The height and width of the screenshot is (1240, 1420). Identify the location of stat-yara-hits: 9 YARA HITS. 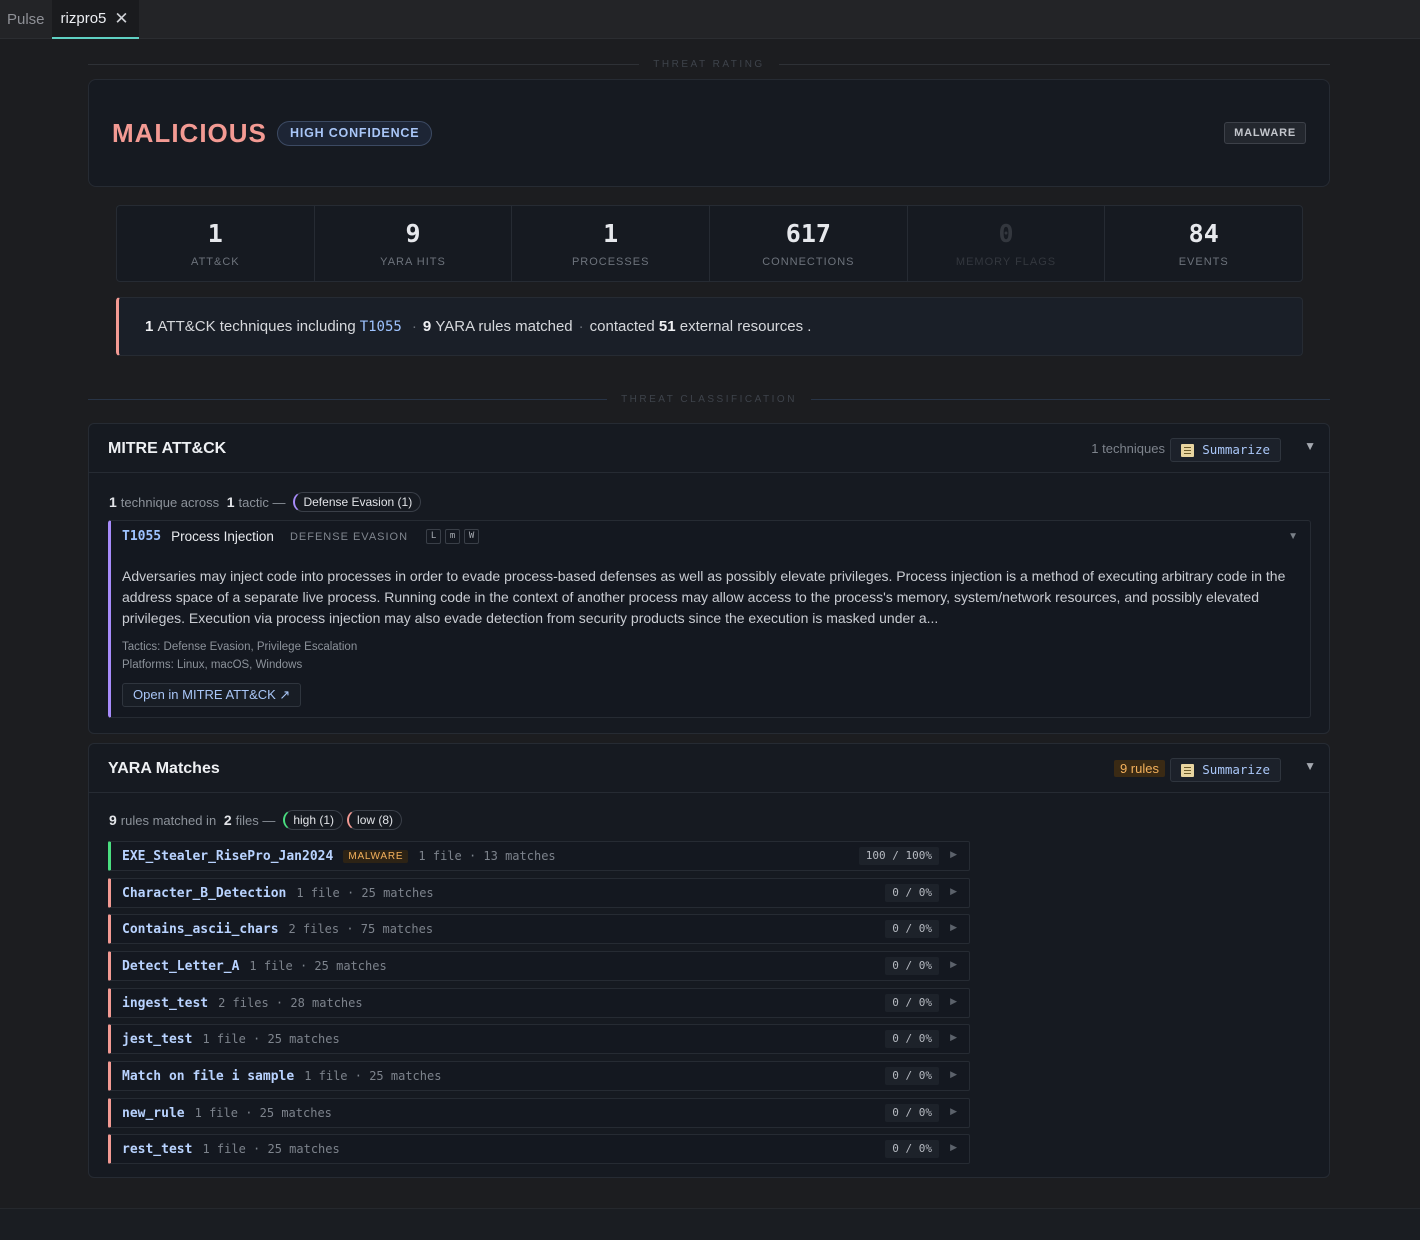
(414, 243).